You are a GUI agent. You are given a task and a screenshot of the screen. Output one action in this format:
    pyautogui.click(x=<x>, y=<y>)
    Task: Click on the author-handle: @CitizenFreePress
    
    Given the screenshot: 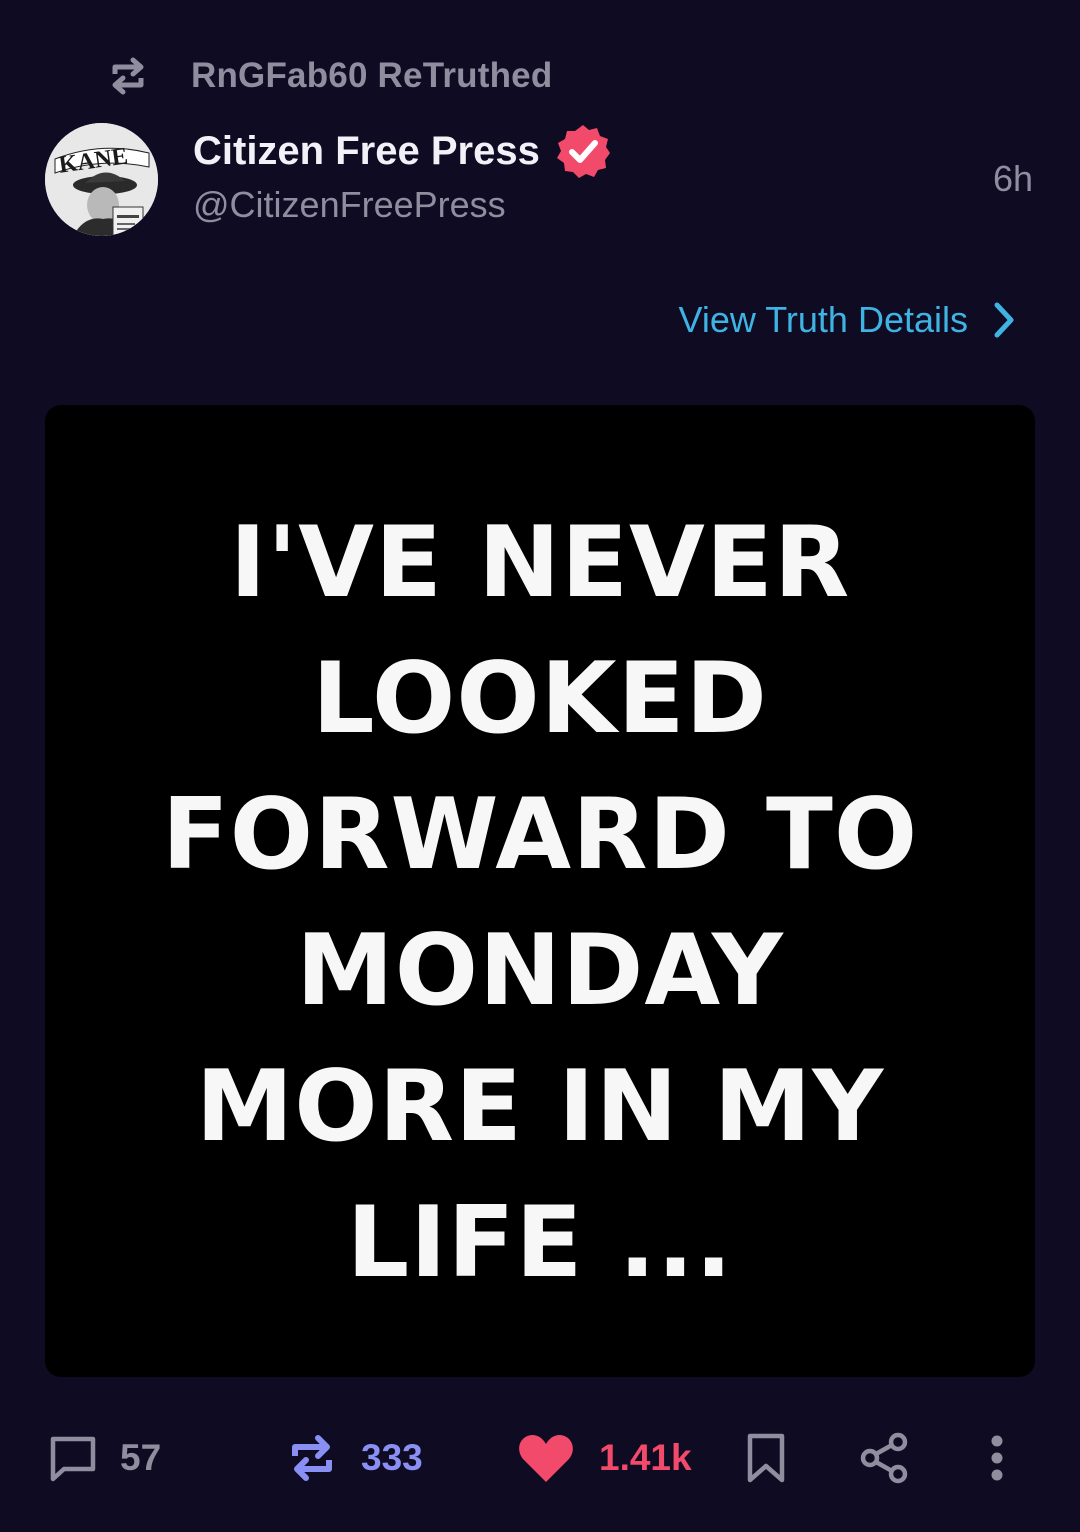 What is the action you would take?
    pyautogui.click(x=349, y=205)
    